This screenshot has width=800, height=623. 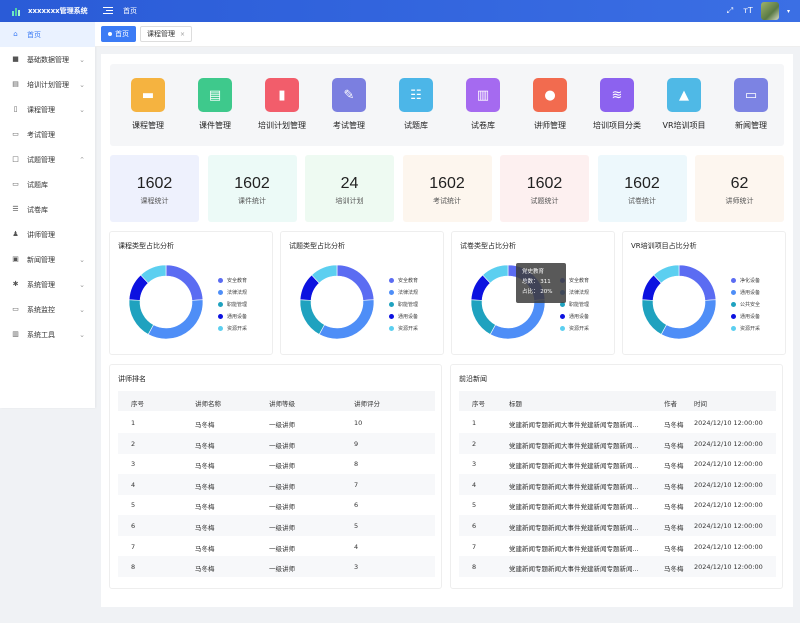 I want to click on legend-item: 公共安全, so click(x=745, y=304).